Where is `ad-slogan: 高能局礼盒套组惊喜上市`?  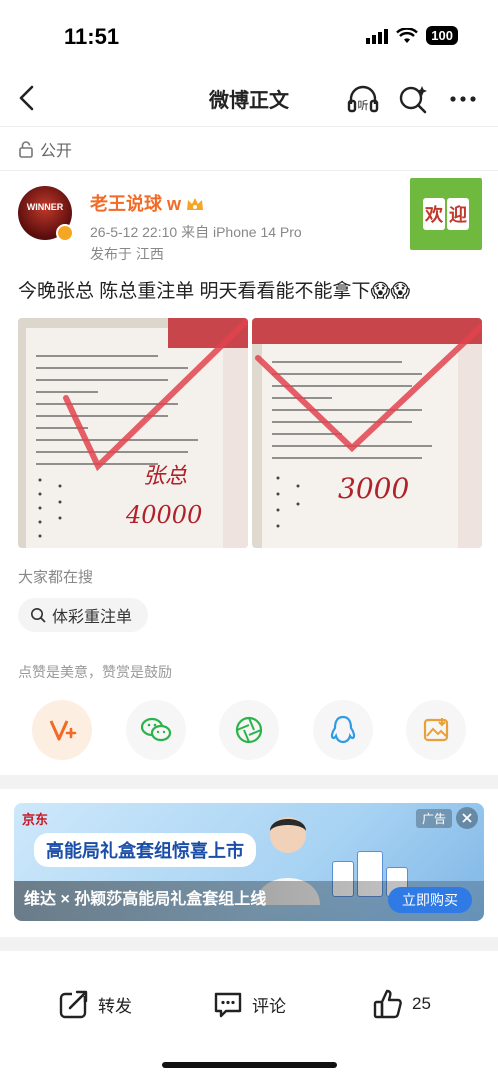 ad-slogan: 高能局礼盒套组惊喜上市 is located at coordinates (145, 850).